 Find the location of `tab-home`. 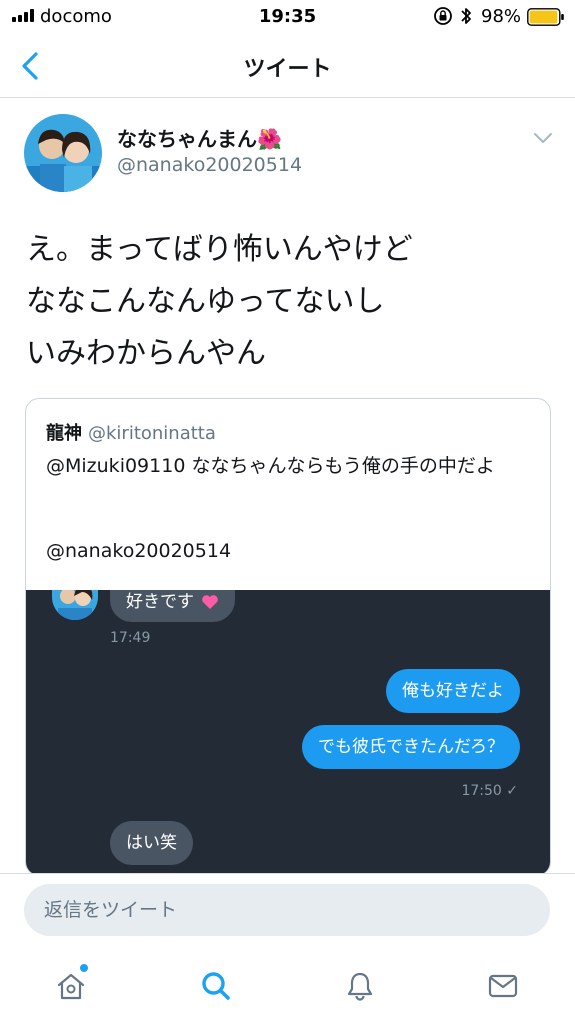

tab-home is located at coordinates (71, 986).